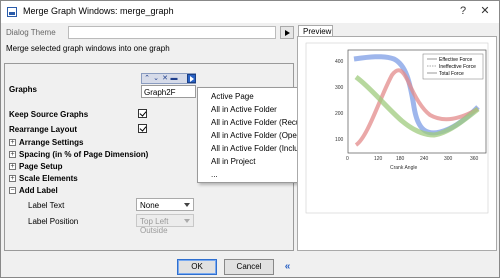 Image resolution: width=500 pixels, height=278 pixels. What do you see at coordinates (172, 32) in the screenshot?
I see `dialog-theme-field` at bounding box center [172, 32].